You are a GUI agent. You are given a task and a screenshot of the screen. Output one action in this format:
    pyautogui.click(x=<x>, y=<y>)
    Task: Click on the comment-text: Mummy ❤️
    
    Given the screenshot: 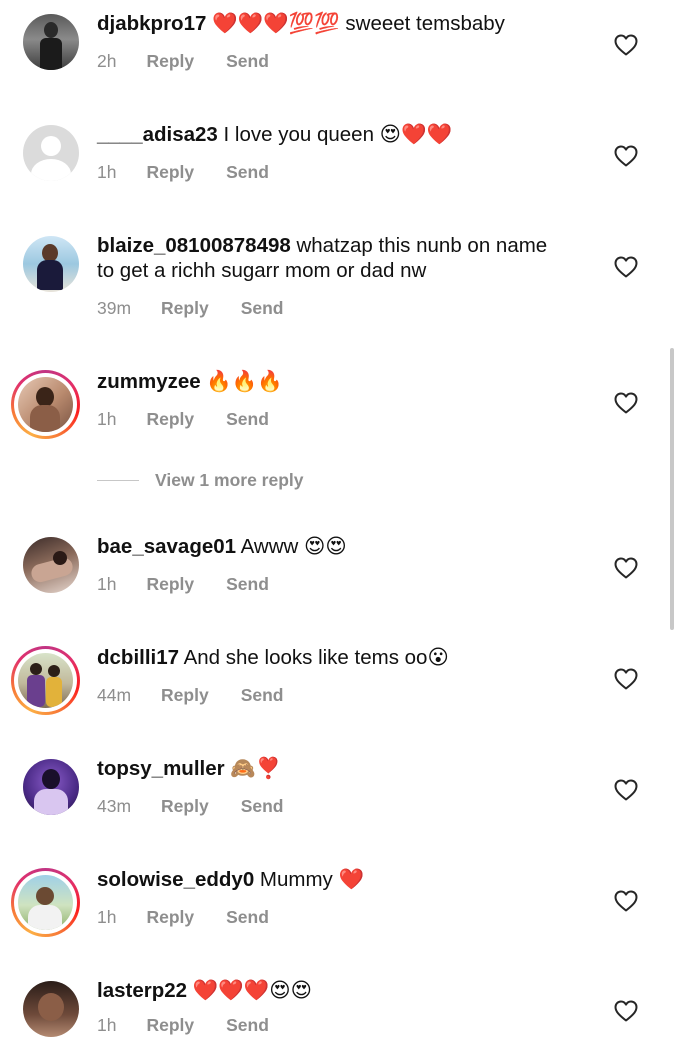 What is the action you would take?
    pyautogui.click(x=309, y=879)
    